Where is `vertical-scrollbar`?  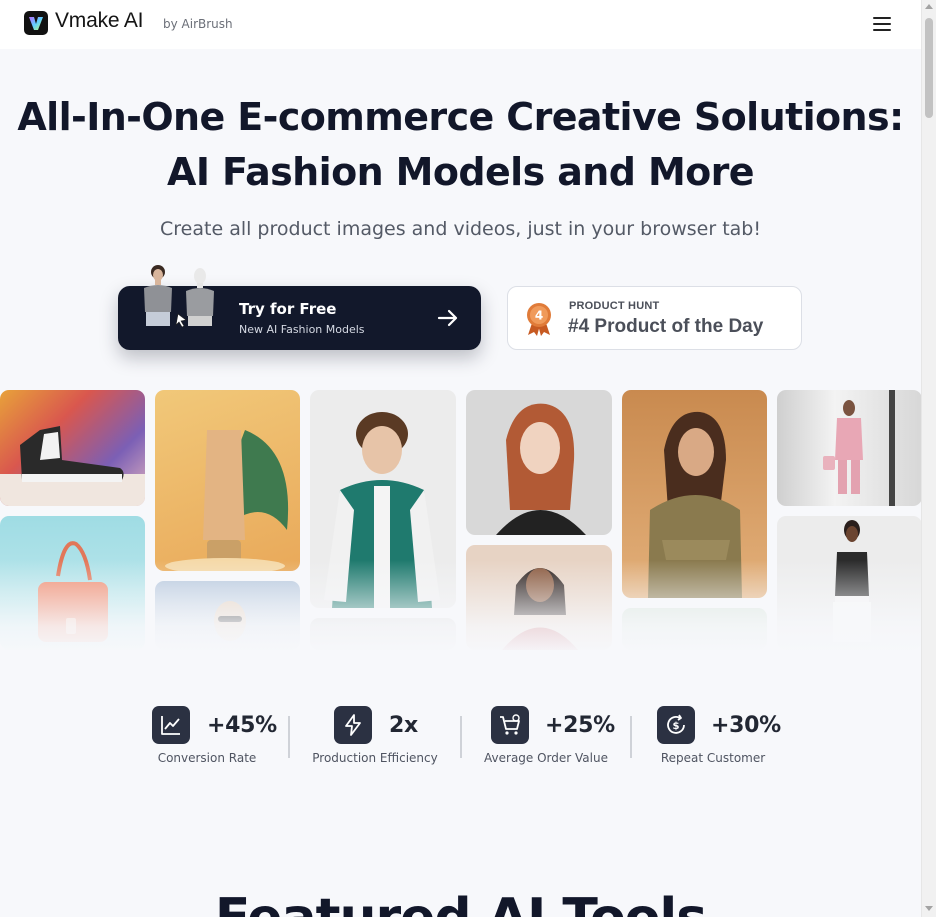 vertical-scrollbar is located at coordinates (928, 458).